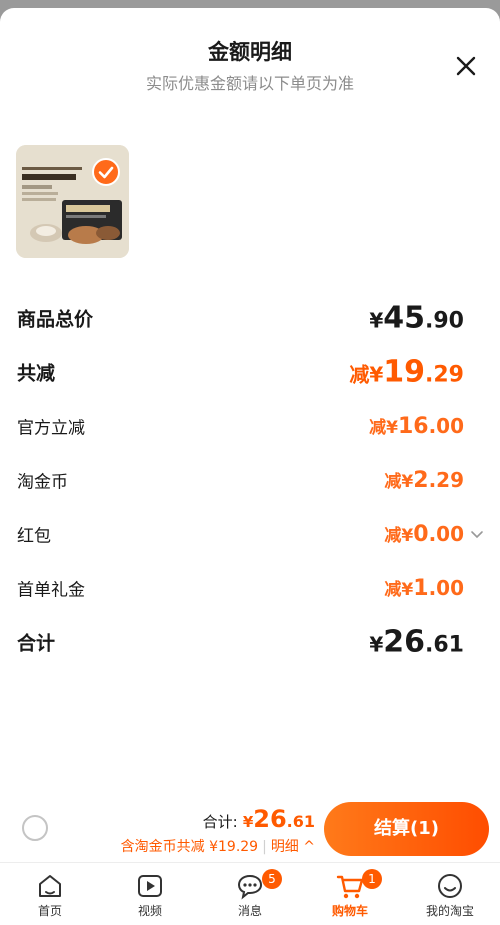  What do you see at coordinates (272, 879) in the screenshot?
I see `messages-badge: 5` at bounding box center [272, 879].